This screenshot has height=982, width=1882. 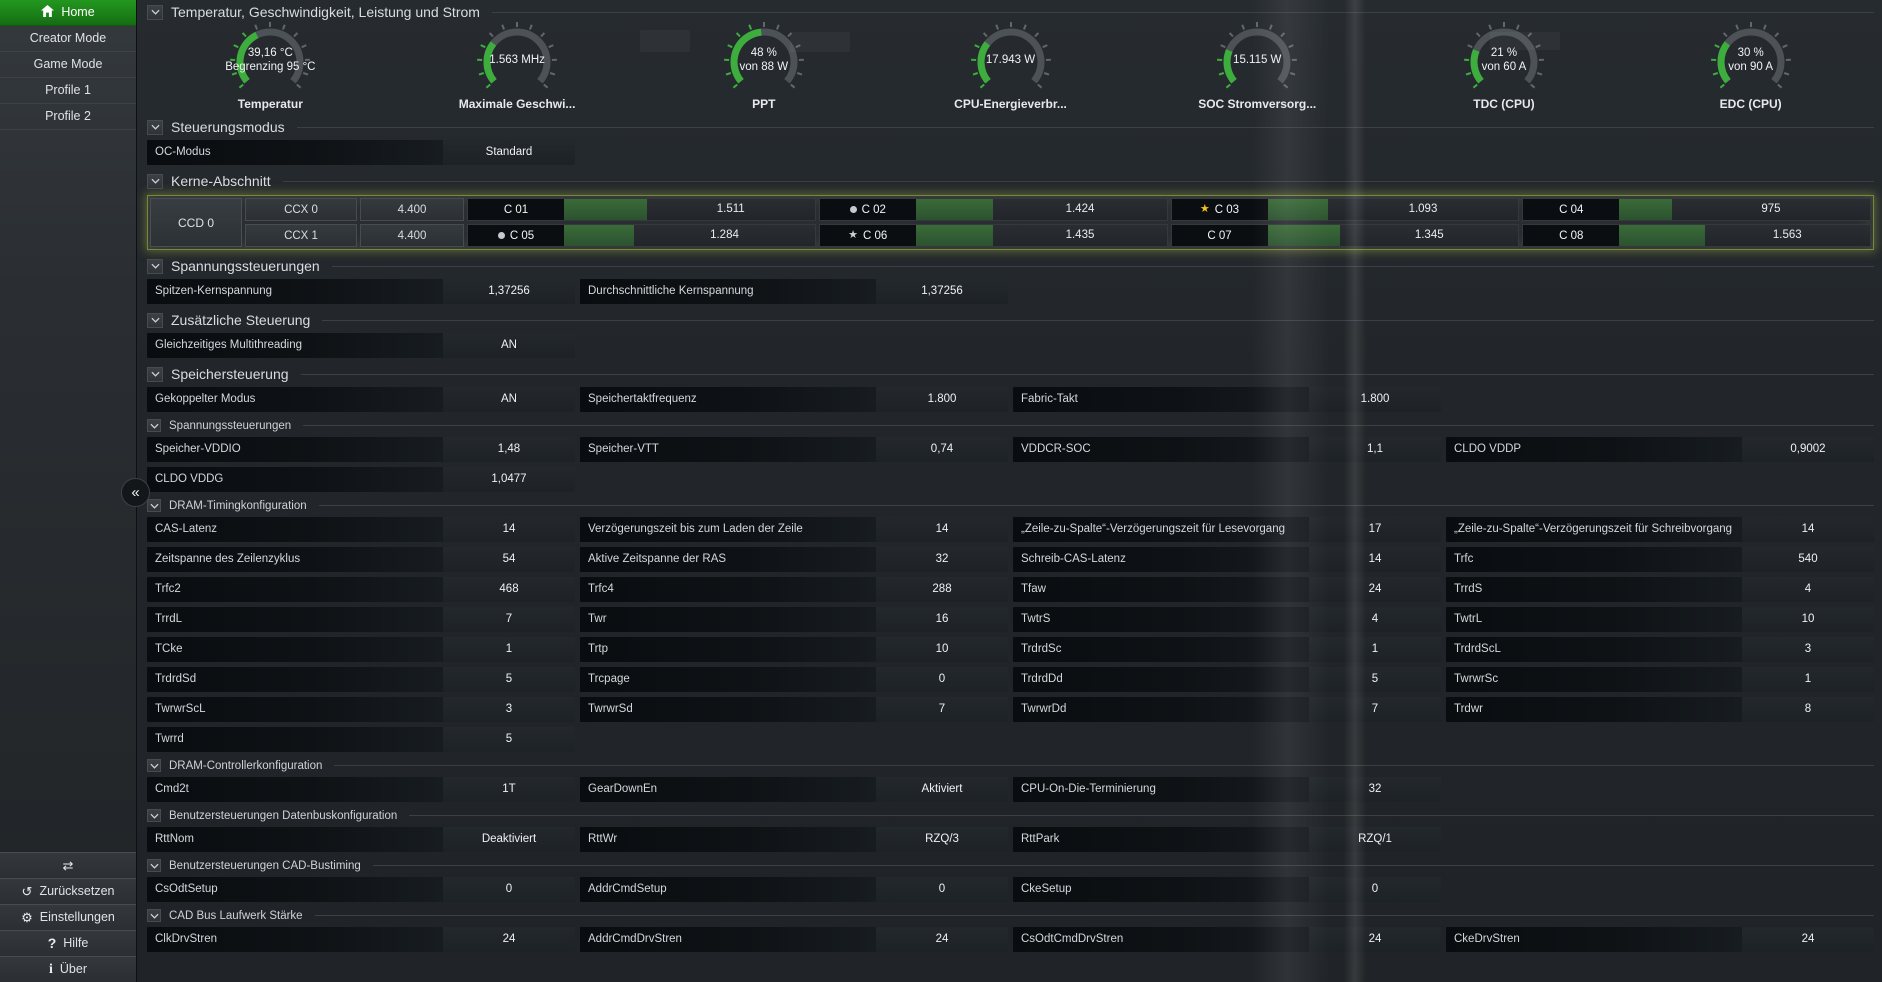 What do you see at coordinates (68, 117) in the screenshot?
I see `sidebar-item-profile-2: Profile 2` at bounding box center [68, 117].